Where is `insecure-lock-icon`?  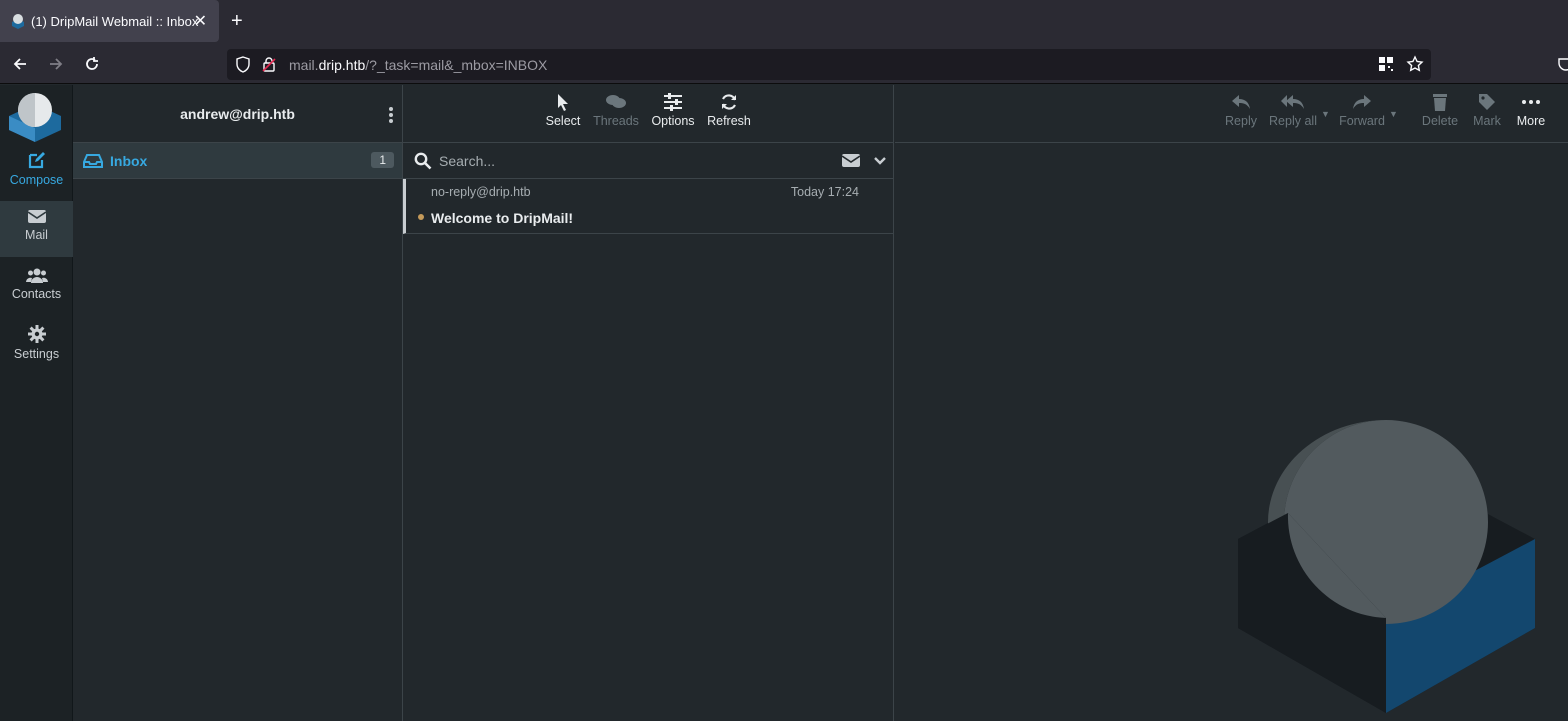
insecure-lock-icon is located at coordinates (269, 64).